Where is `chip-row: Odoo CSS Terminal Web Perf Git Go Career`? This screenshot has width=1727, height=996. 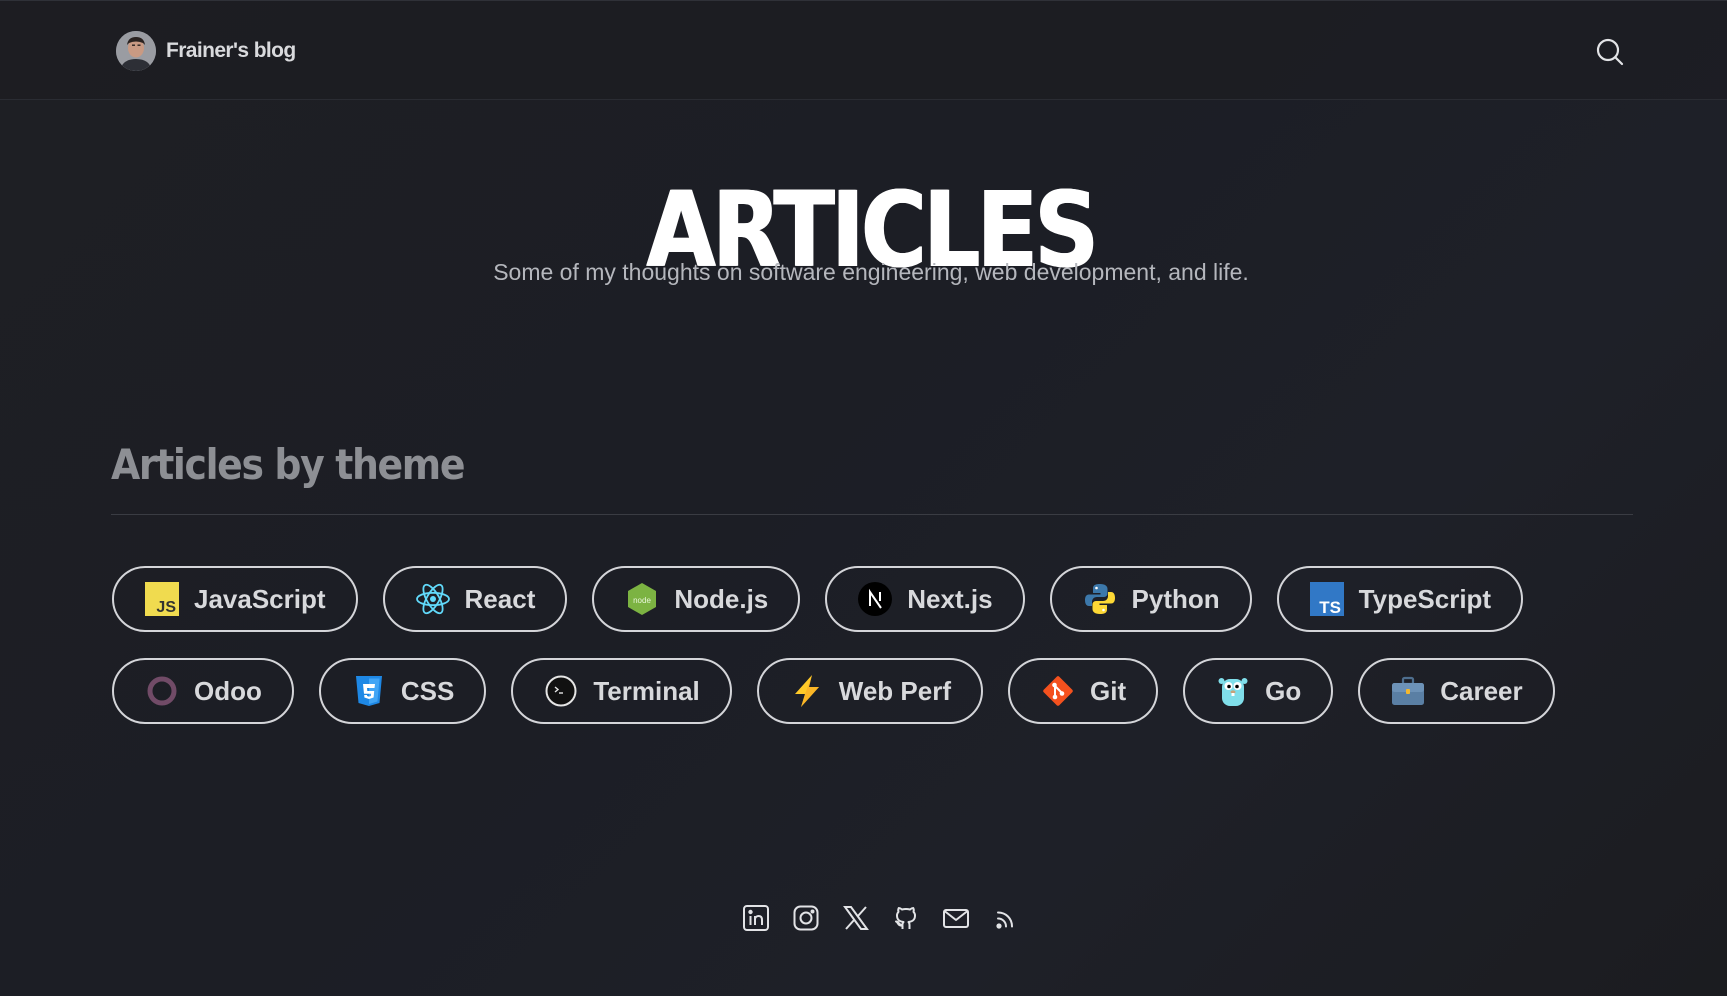 chip-row: Odoo CSS Terminal Web Perf Git Go Career is located at coordinates (892, 691).